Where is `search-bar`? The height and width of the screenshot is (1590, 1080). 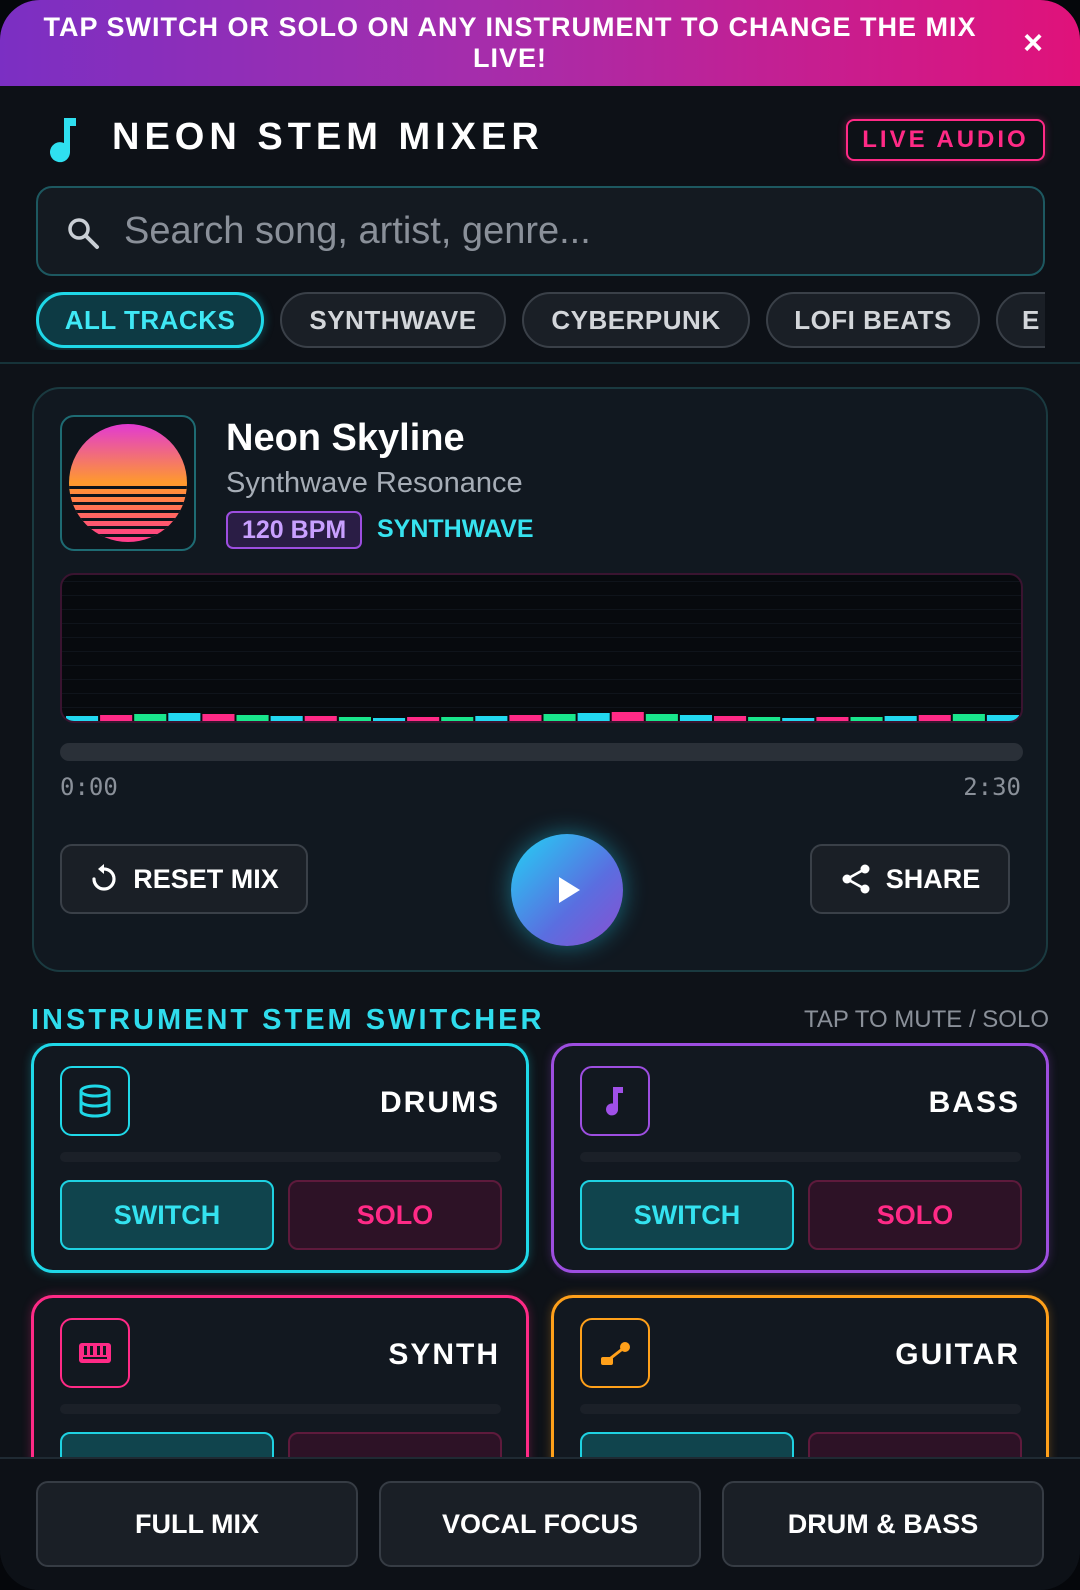 search-bar is located at coordinates (540, 231).